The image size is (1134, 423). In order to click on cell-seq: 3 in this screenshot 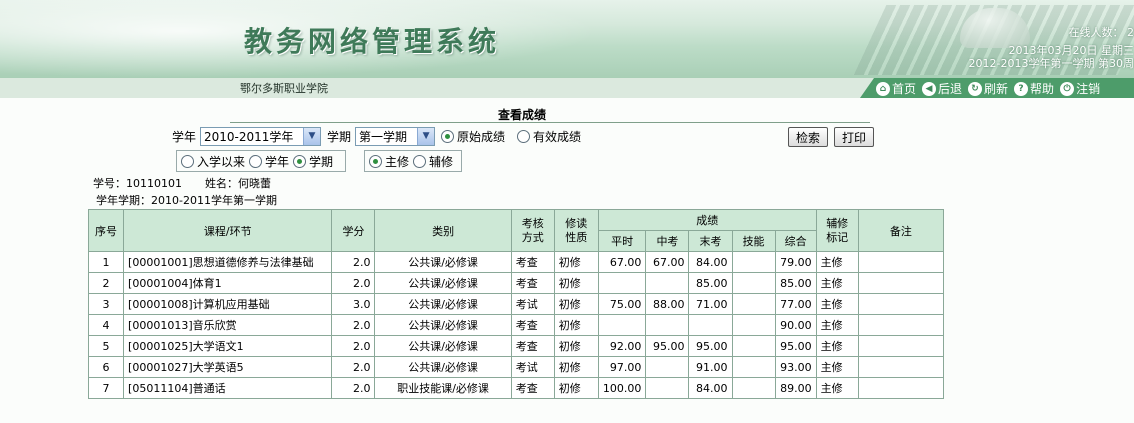, I will do `click(106, 304)`.